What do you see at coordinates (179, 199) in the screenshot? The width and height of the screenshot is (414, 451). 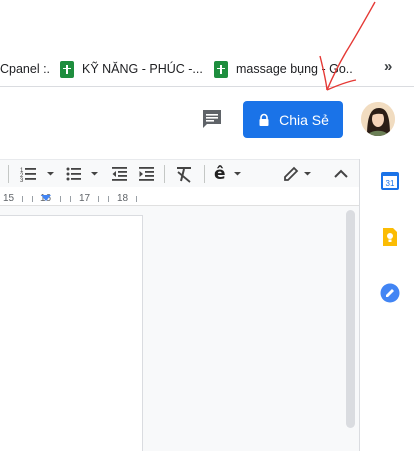 I see `horizontal-ruler: 15 16 17 18` at bounding box center [179, 199].